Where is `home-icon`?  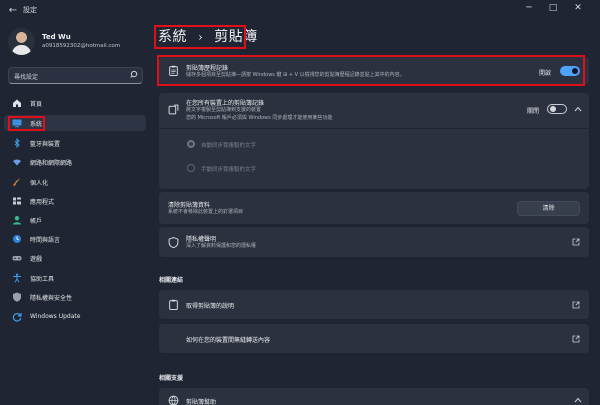
home-icon is located at coordinates (17, 103).